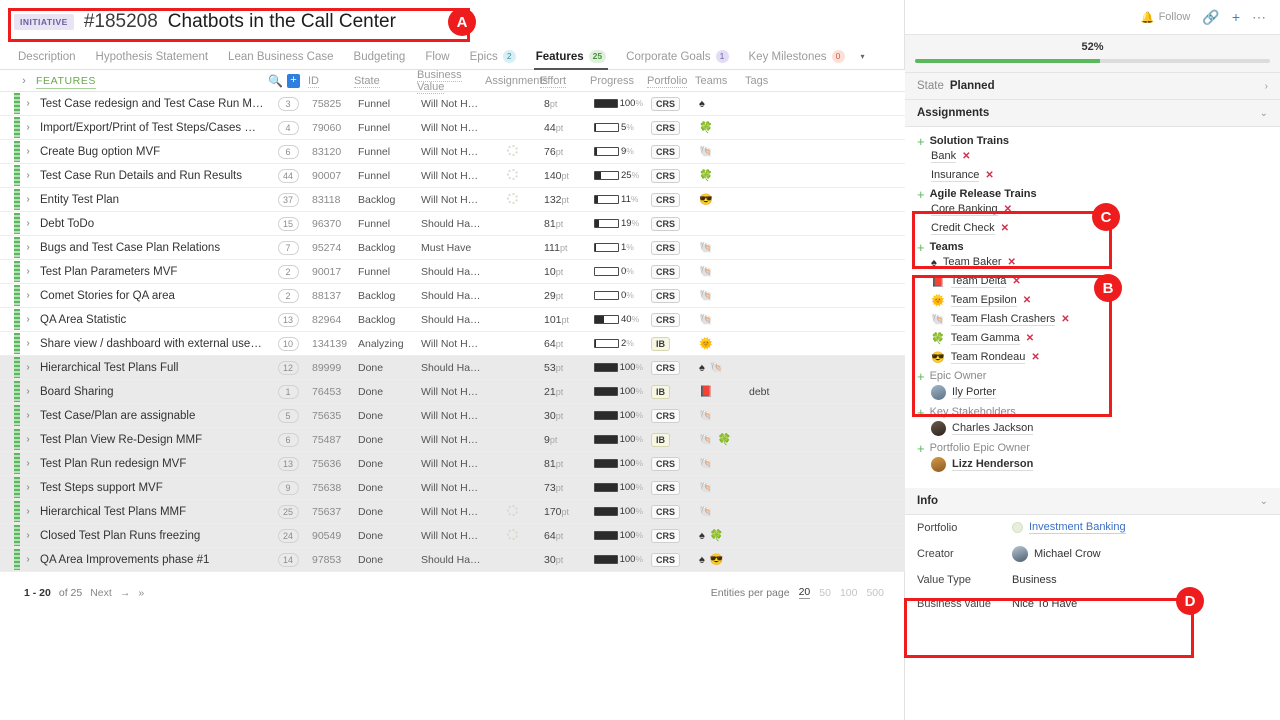  What do you see at coordinates (1077, 527) in the screenshot?
I see `info-value-link: Investment Banking` at bounding box center [1077, 527].